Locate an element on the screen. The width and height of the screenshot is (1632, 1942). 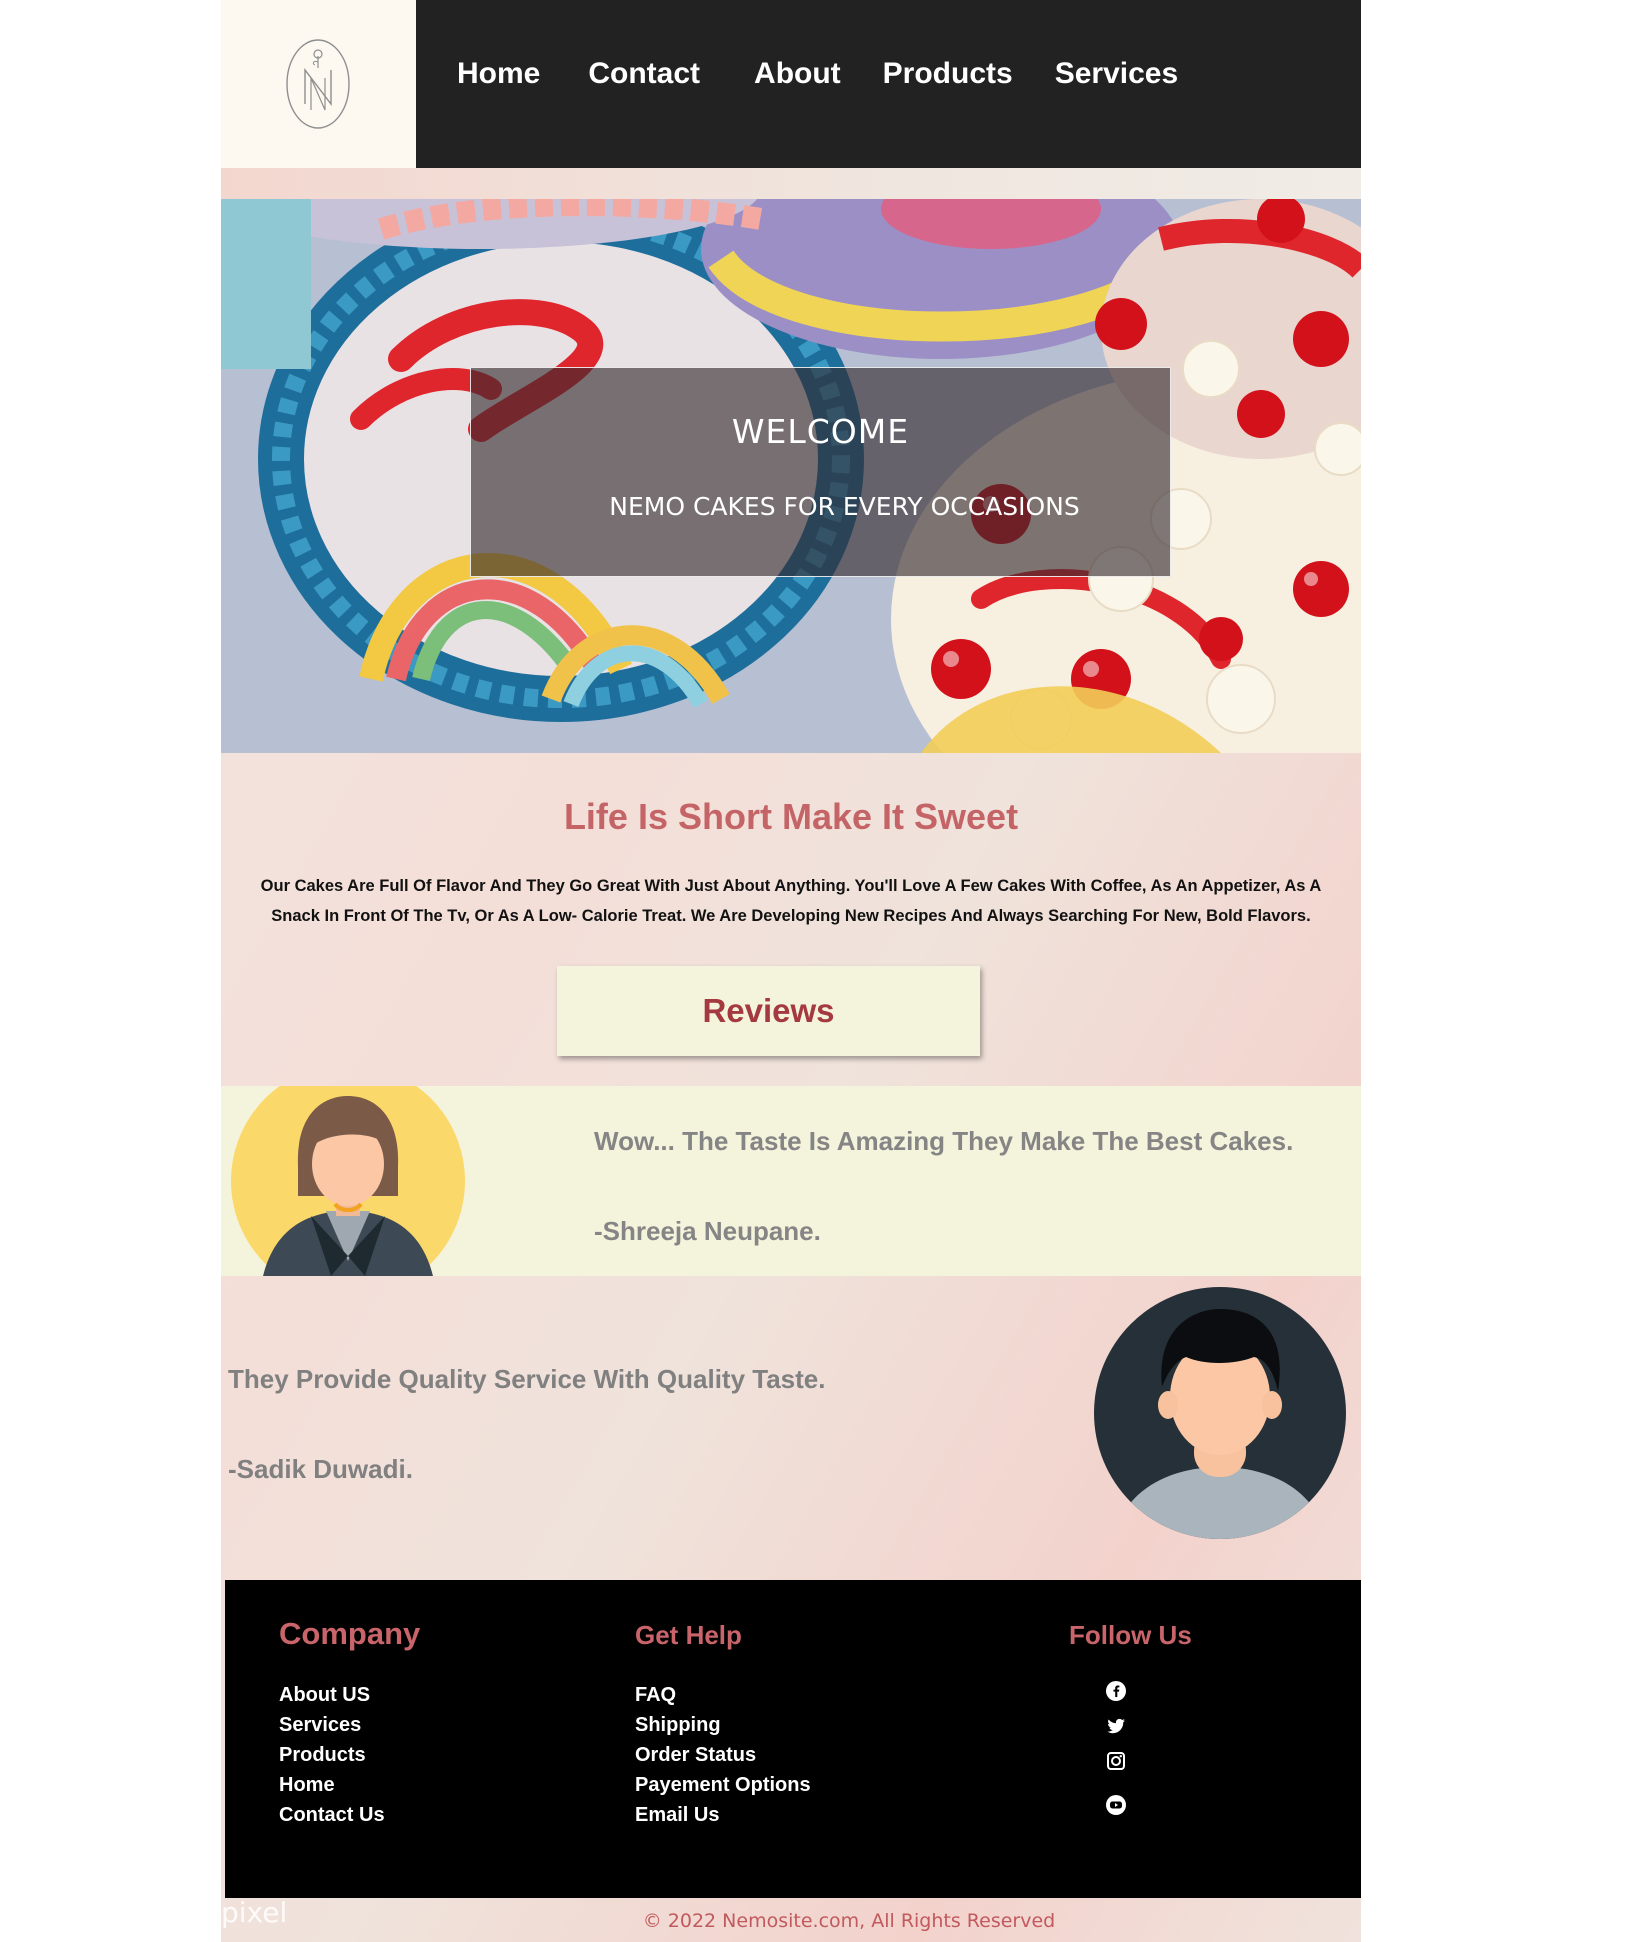
footer-link-faq: FAQ is located at coordinates (655, 1695).